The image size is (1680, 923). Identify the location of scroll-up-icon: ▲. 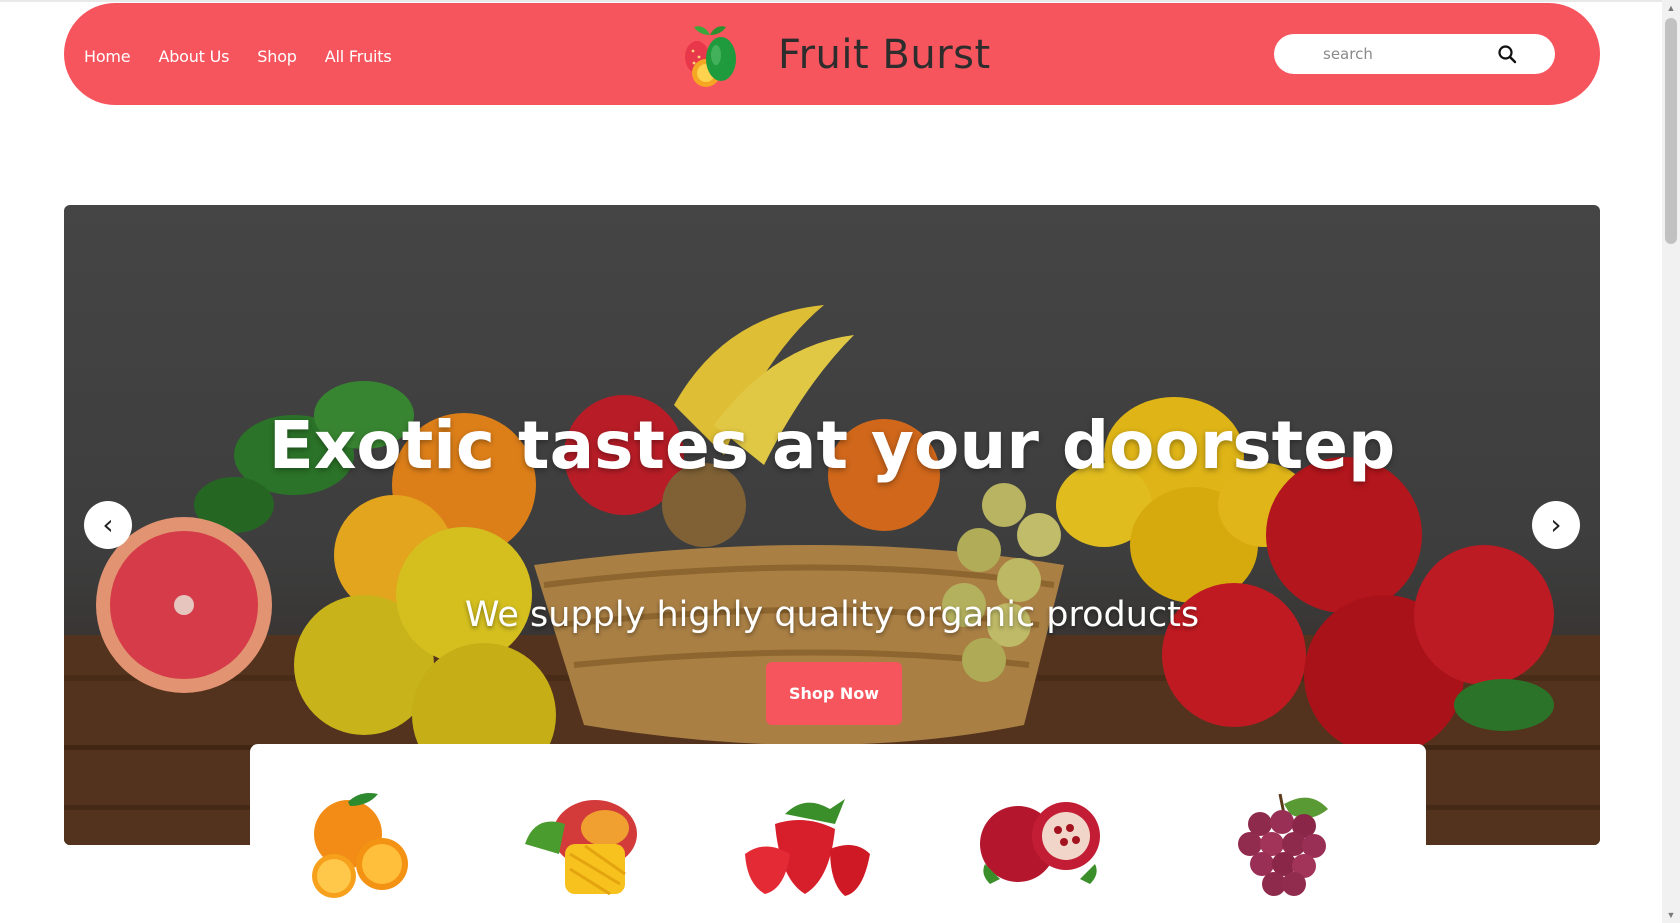
(1671, 8).